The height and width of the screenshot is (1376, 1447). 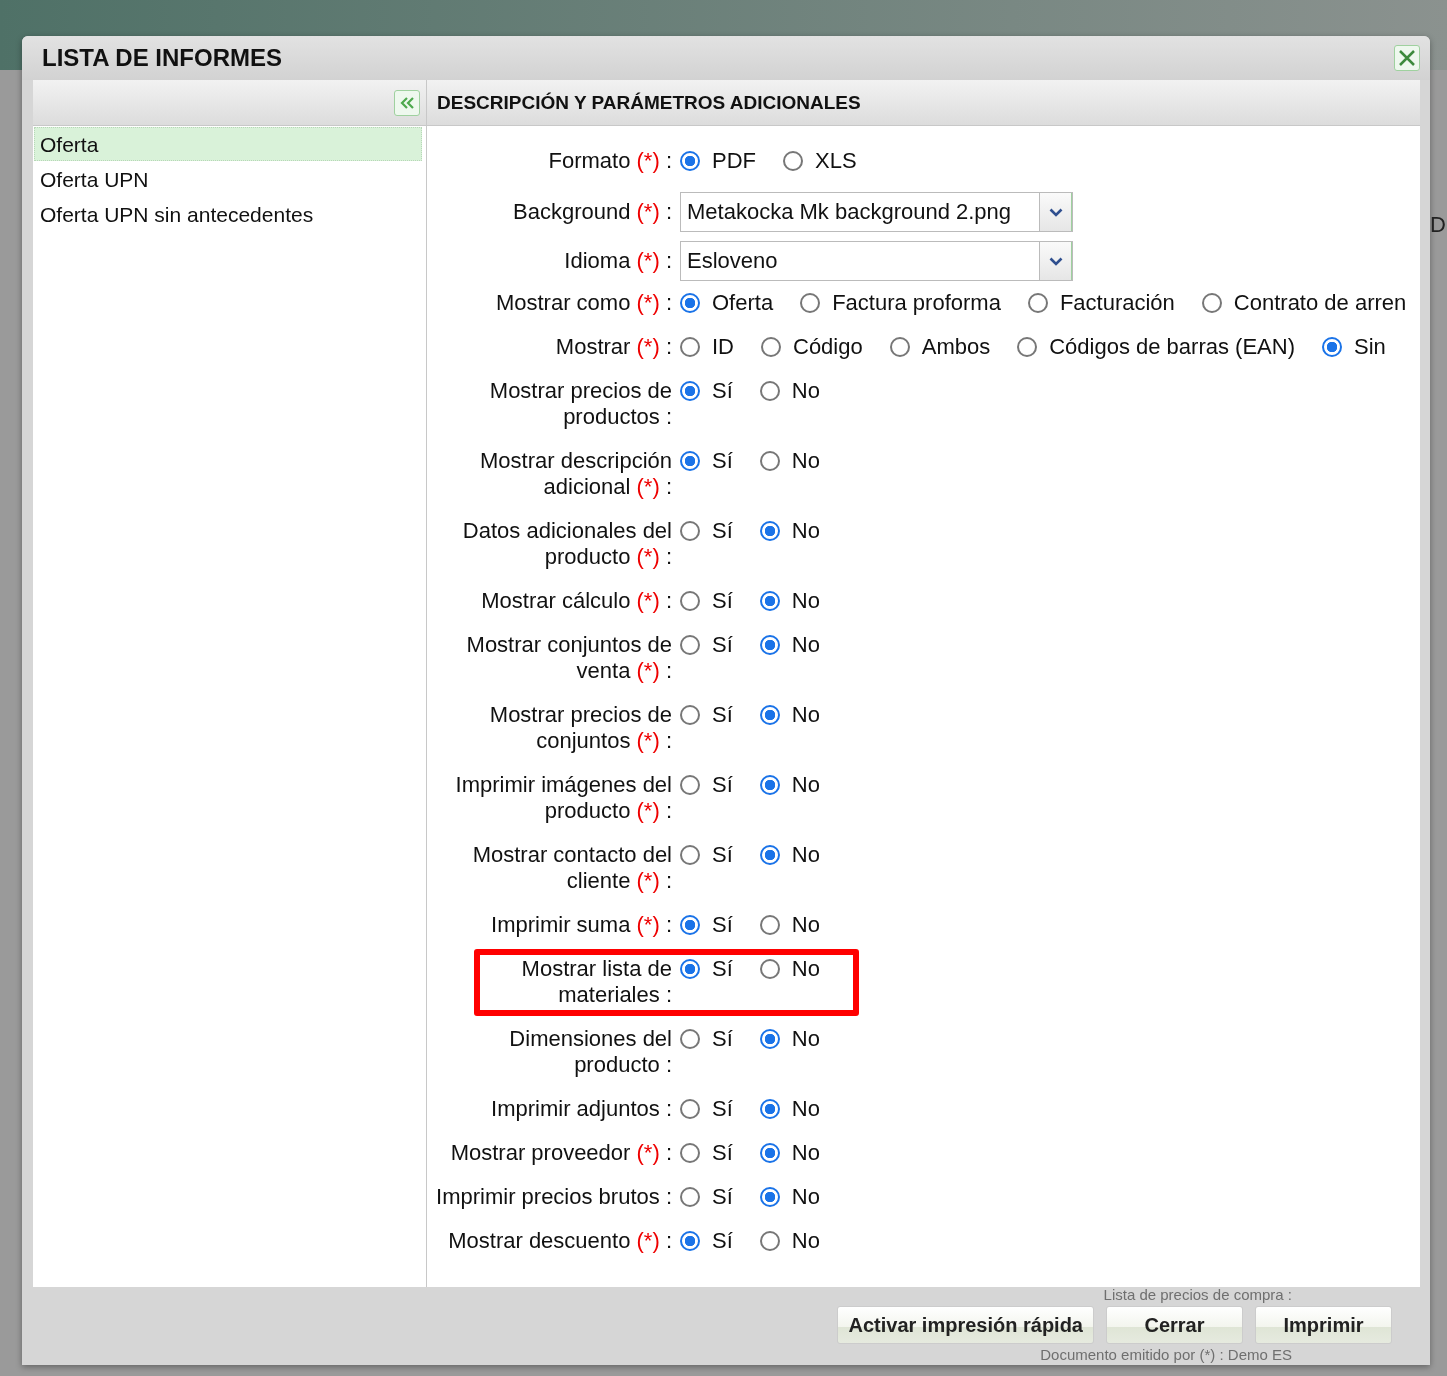 I want to click on radio-option: Oferta, so click(x=727, y=303).